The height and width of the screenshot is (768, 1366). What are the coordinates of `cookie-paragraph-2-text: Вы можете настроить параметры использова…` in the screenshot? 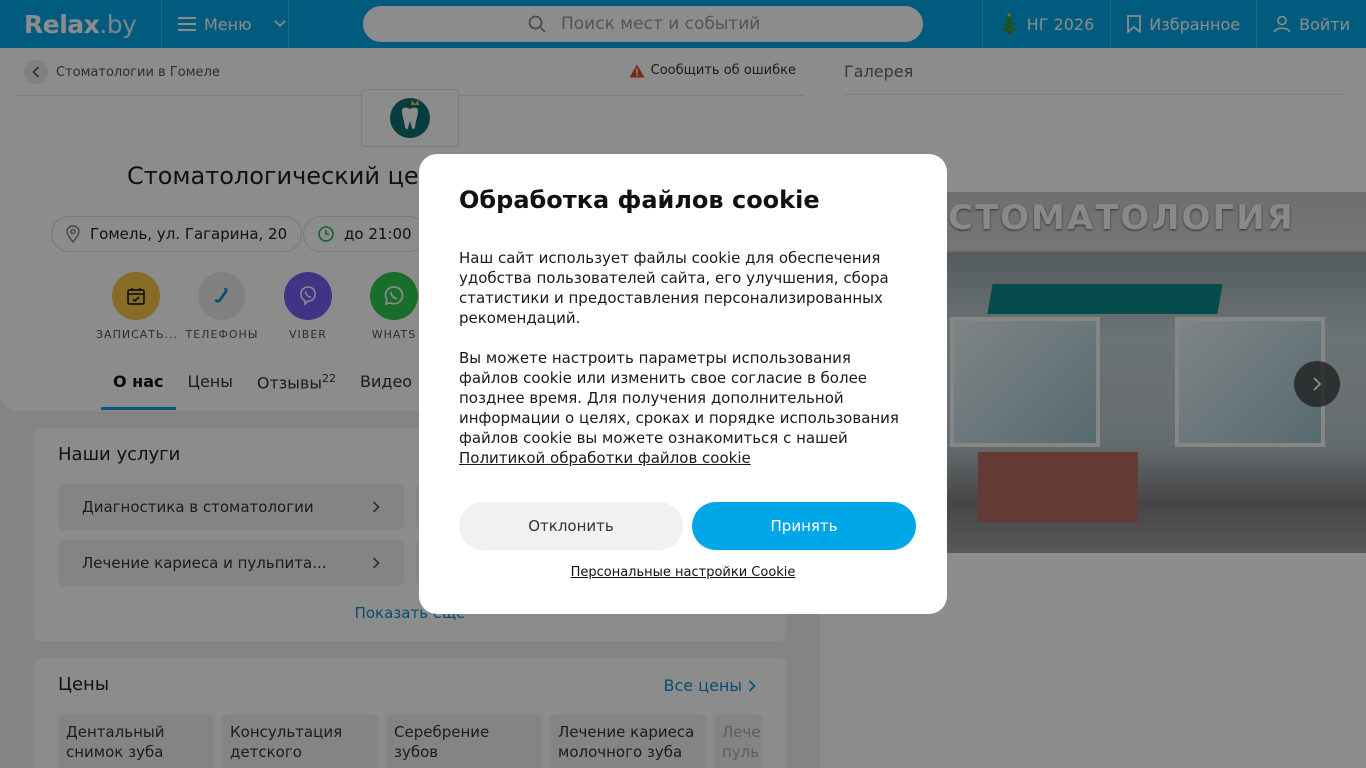 It's located at (679, 398).